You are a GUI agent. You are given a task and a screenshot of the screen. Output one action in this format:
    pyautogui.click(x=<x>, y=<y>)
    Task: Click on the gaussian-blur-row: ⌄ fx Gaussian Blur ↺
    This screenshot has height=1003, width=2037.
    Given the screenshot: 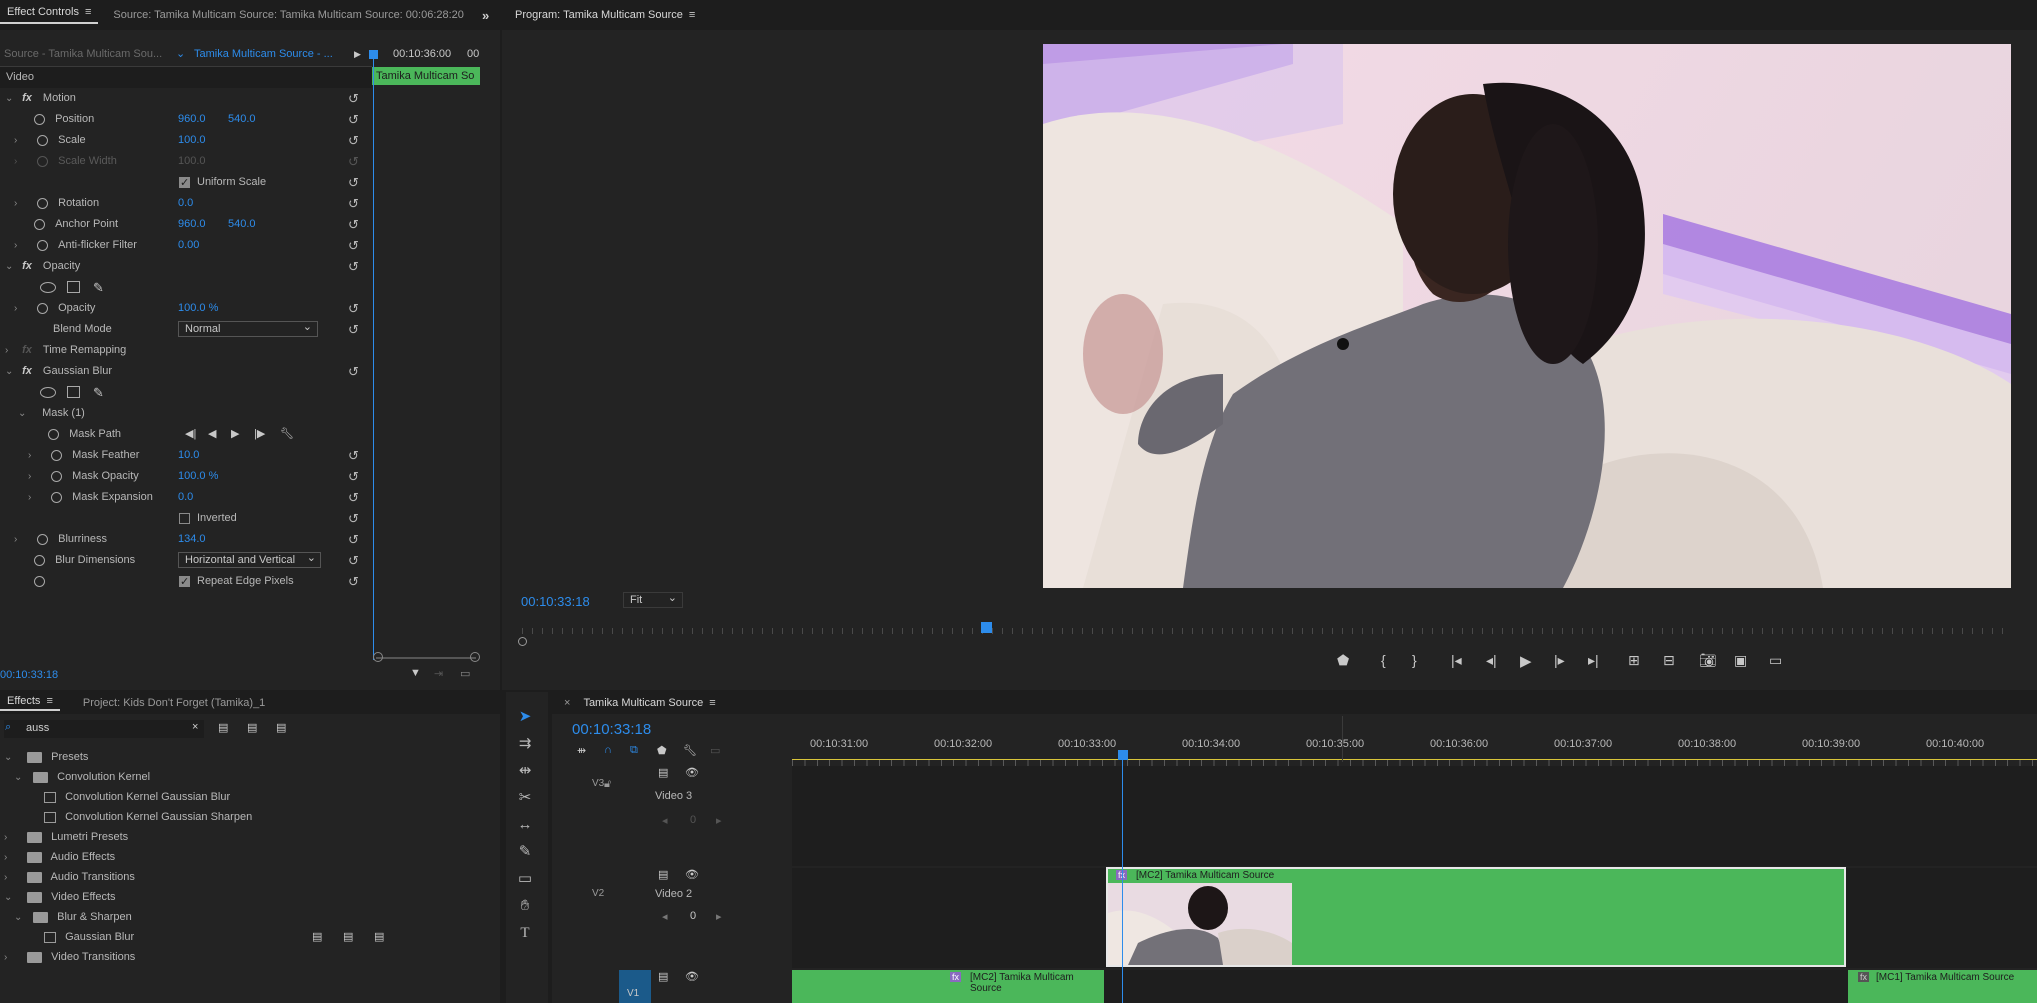 What is the action you would take?
    pyautogui.click(x=186, y=371)
    